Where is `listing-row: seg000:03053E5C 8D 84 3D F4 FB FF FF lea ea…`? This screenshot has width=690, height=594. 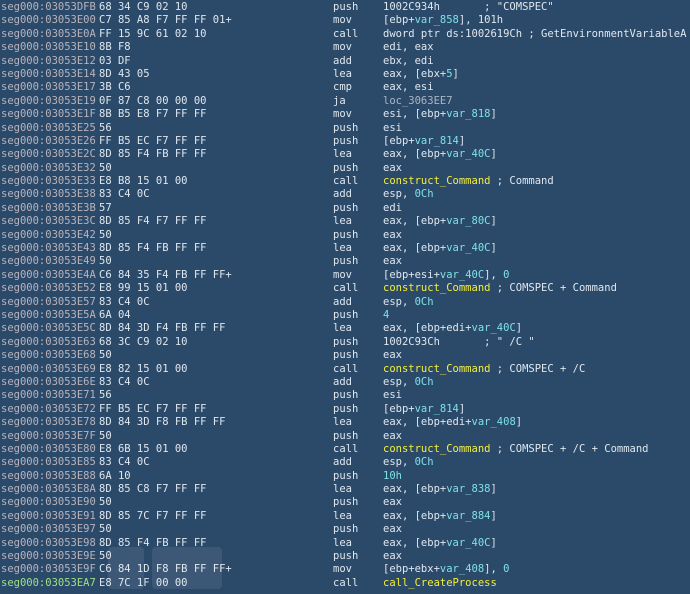 listing-row: seg000:03053E5C 8D 84 3D F4 FB FF FF lea ea… is located at coordinates (345, 328).